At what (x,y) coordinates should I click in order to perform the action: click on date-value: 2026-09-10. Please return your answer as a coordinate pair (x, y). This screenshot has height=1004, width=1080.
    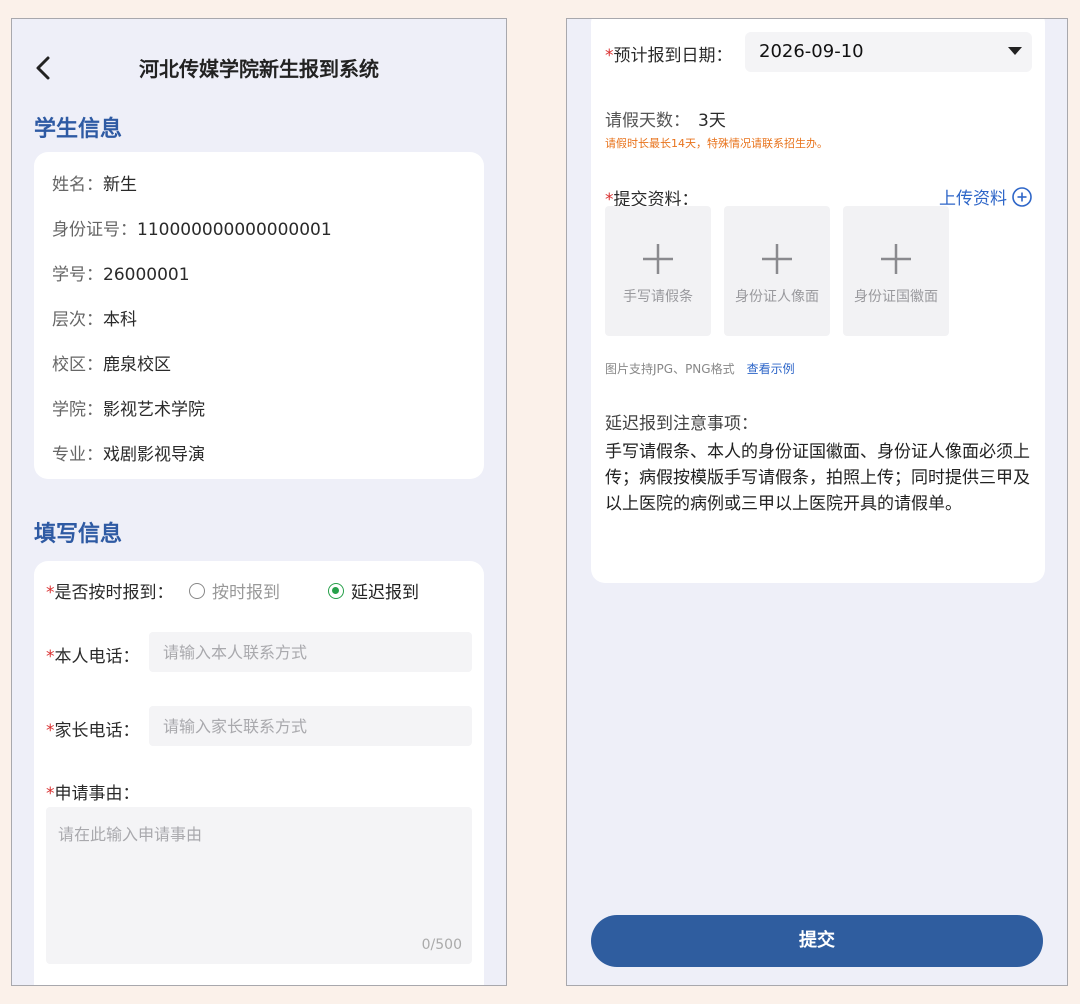
    Looking at the image, I should click on (811, 51).